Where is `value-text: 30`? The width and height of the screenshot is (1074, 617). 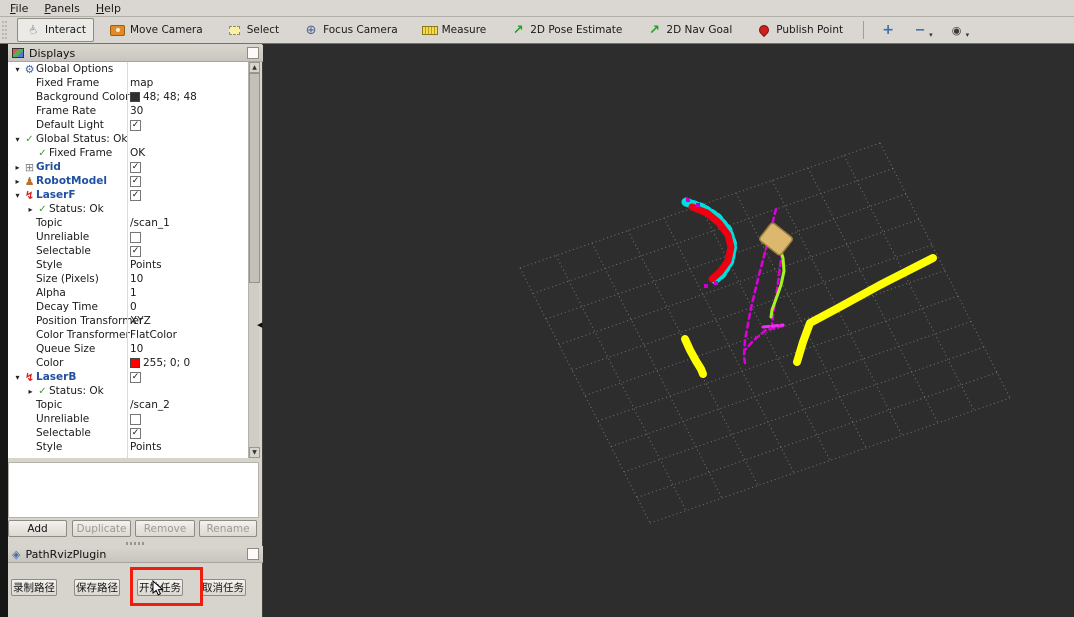 value-text: 30 is located at coordinates (136, 111).